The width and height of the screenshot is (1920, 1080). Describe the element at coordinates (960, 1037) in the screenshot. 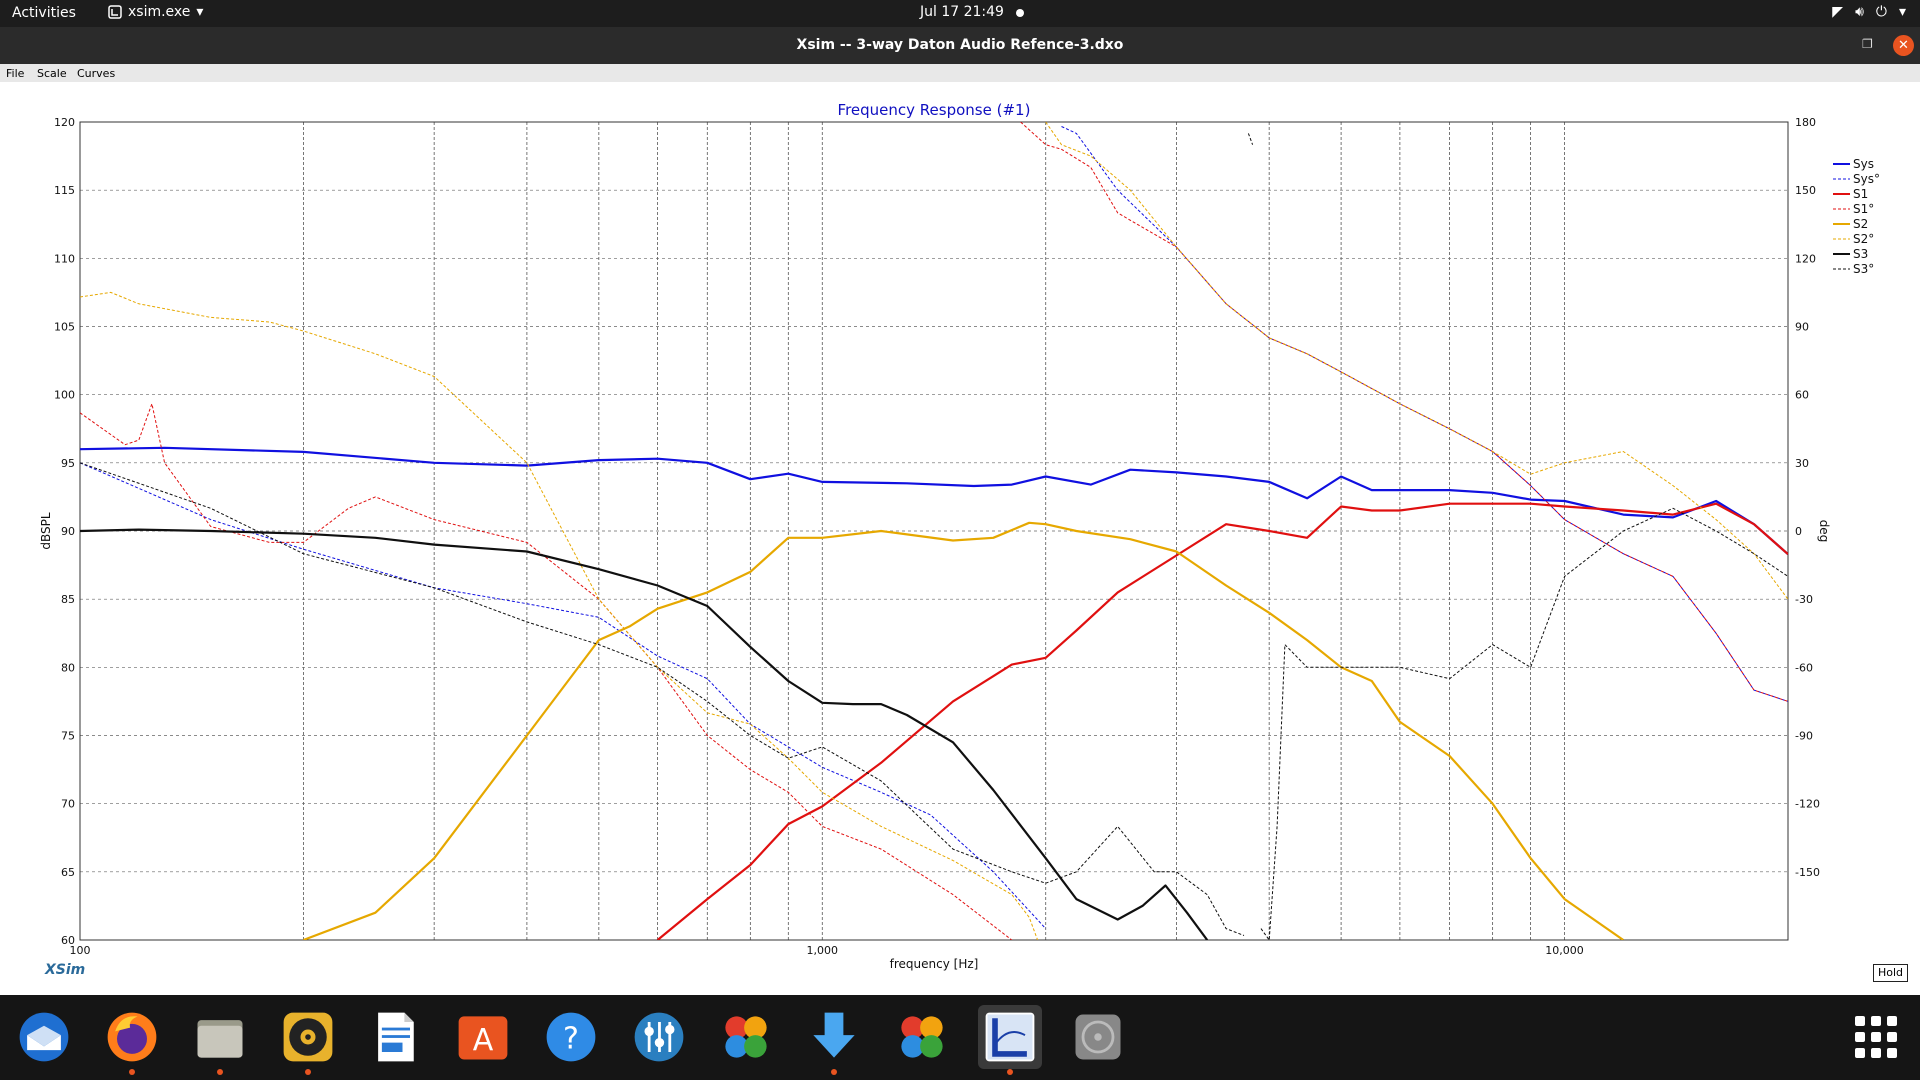

I see `dock: A?` at that location.